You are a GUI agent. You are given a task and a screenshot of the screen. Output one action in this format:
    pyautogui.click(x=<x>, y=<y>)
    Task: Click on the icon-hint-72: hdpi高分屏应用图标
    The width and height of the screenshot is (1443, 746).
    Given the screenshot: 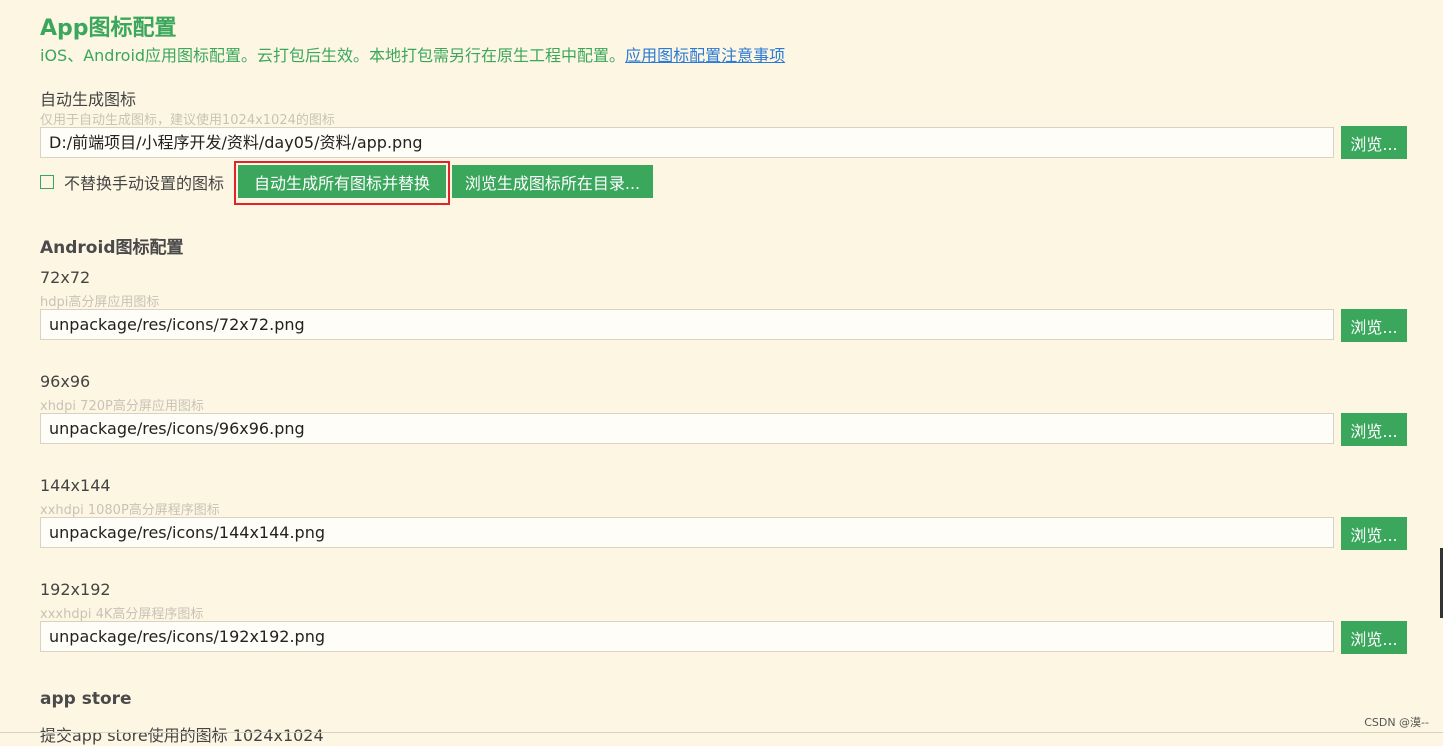 What is the action you would take?
    pyautogui.click(x=100, y=302)
    